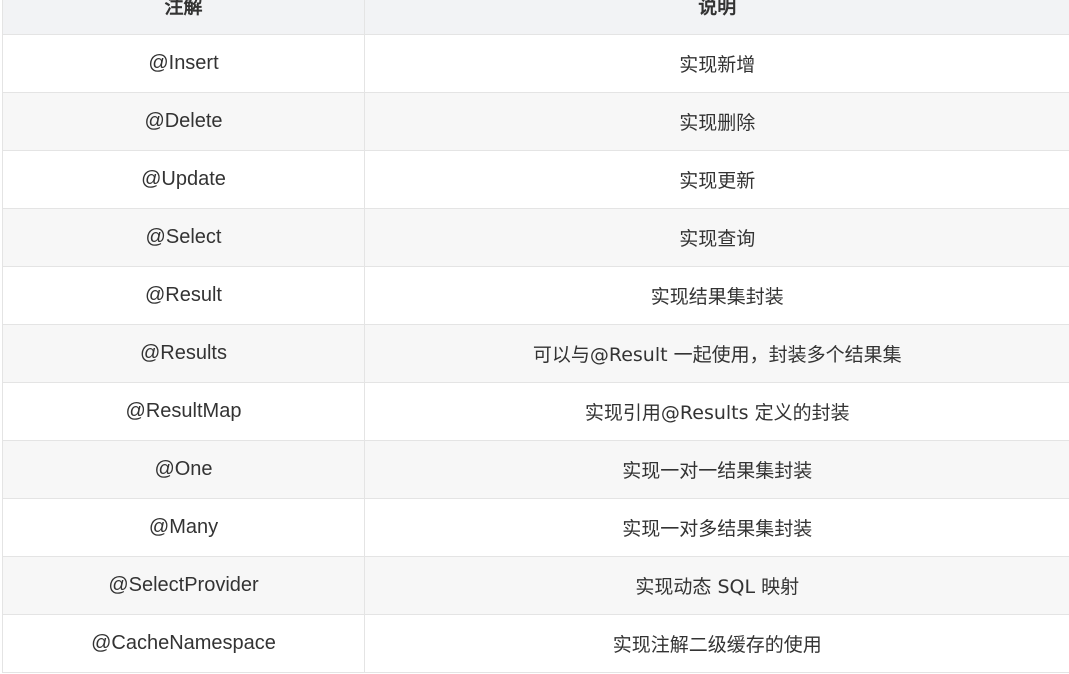 The image size is (1069, 674). What do you see at coordinates (183, 353) in the screenshot?
I see `annotation-cell: @Results` at bounding box center [183, 353].